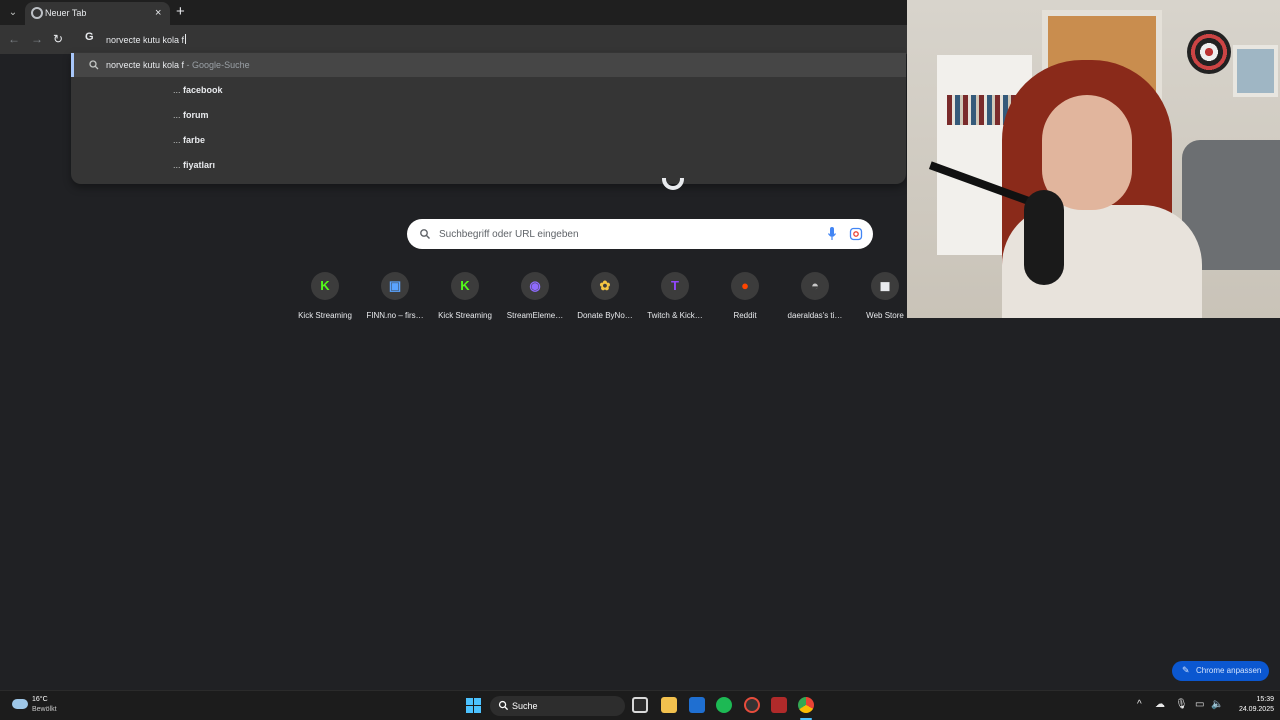 Image resolution: width=1280 pixels, height=720 pixels. What do you see at coordinates (1199, 705) in the screenshot?
I see `display-icon: ▭` at bounding box center [1199, 705].